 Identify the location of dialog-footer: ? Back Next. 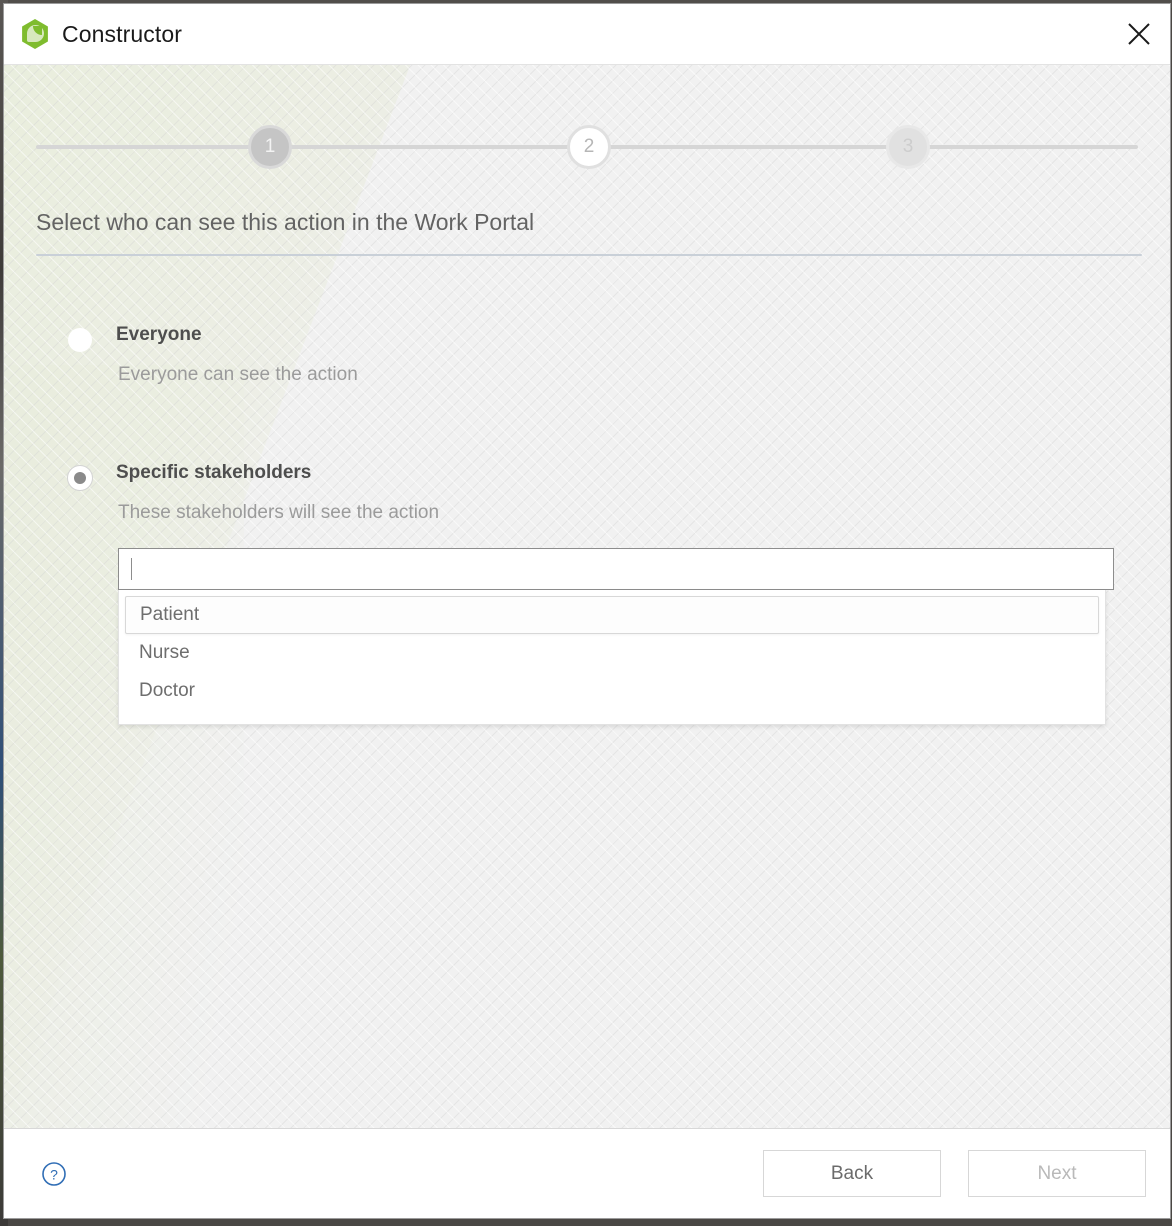
(587, 1173).